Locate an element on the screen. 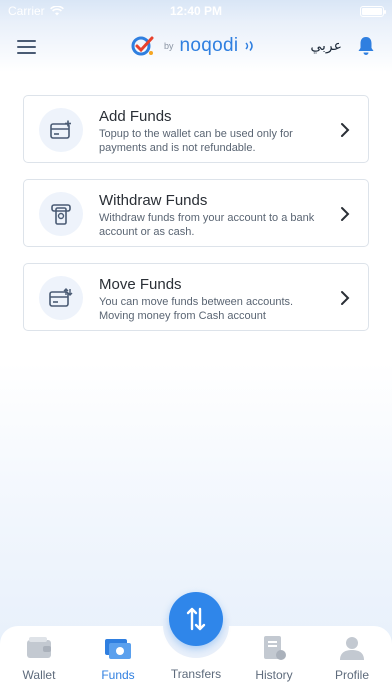 This screenshot has height=696, width=392. transfers-fab-button is located at coordinates (196, 619).